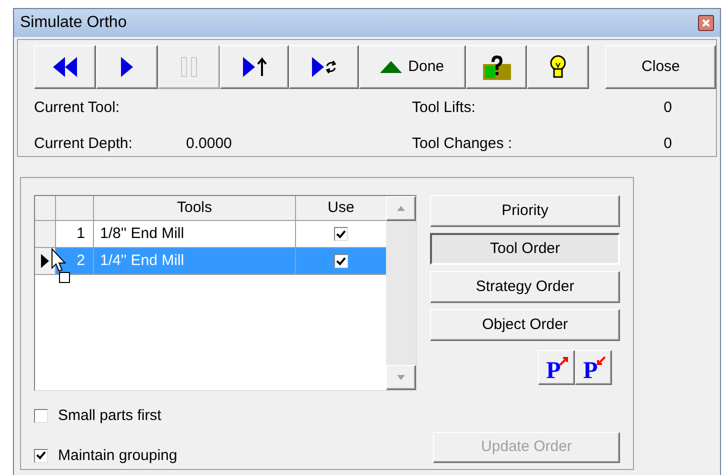 This screenshot has width=728, height=475. What do you see at coordinates (75, 234) in the screenshot?
I see `table-cell: 1` at bounding box center [75, 234].